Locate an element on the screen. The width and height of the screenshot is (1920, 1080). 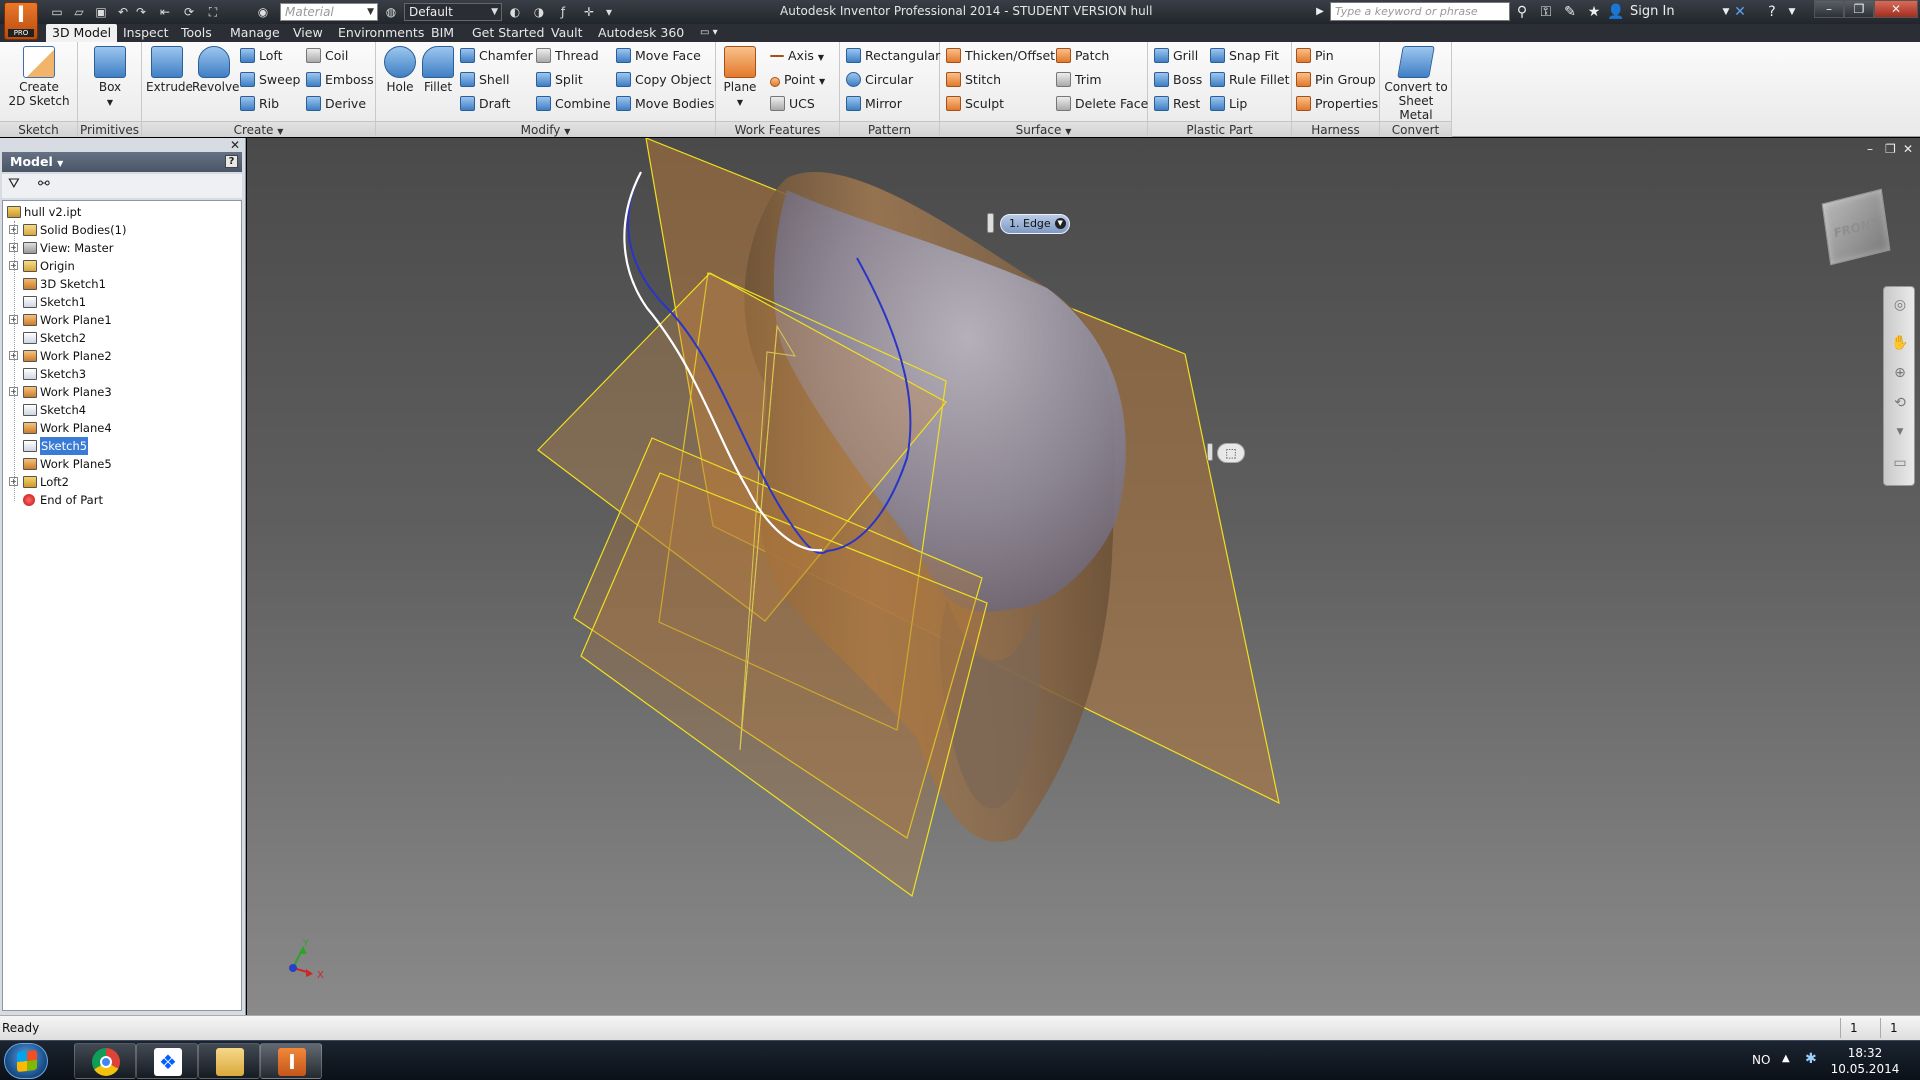
extrude-button: Extrude is located at coordinates (169, 70).